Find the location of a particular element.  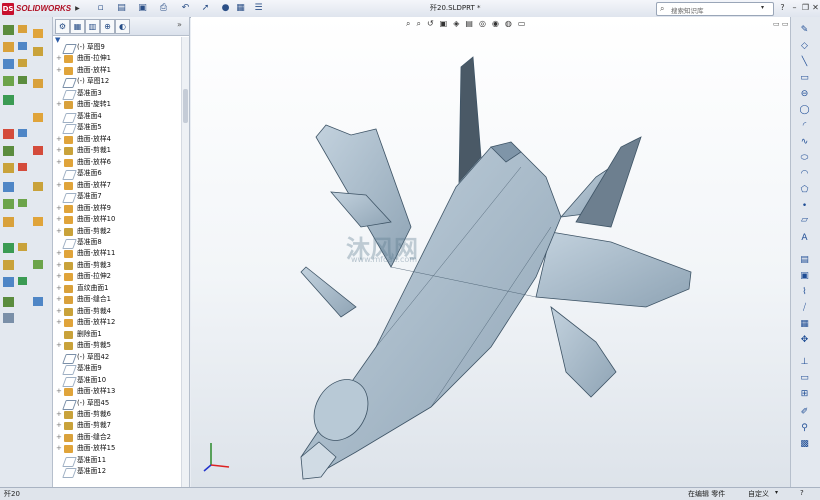

point-icon: • is located at coordinates (804, 206).